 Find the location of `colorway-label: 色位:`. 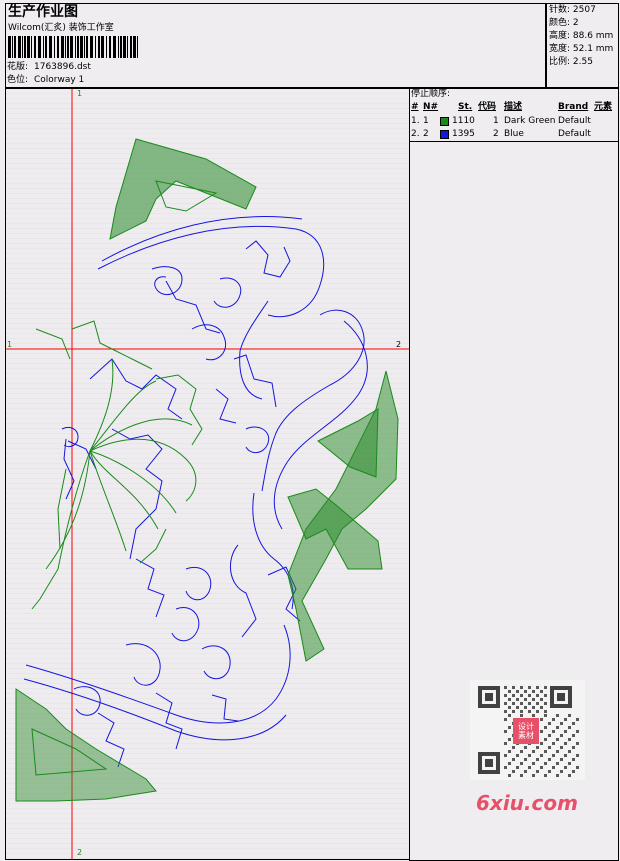

colorway-label: 色位: is located at coordinates (18, 80).